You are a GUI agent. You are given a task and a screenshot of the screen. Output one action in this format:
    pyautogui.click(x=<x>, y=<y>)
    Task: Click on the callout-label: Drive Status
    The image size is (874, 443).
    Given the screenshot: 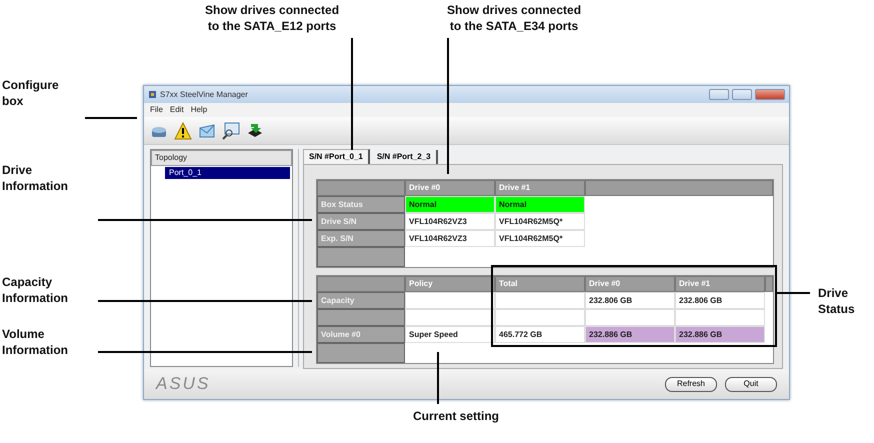 What is the action you would take?
    pyautogui.click(x=836, y=301)
    